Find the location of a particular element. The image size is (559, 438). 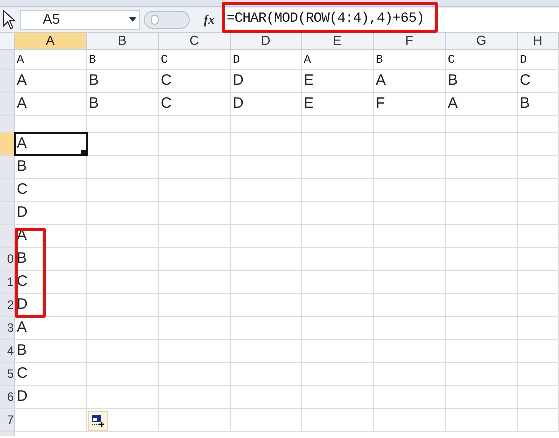

formula-field: =CHAR(MOD(ROW(4:4),4)+65) is located at coordinates (389, 20).